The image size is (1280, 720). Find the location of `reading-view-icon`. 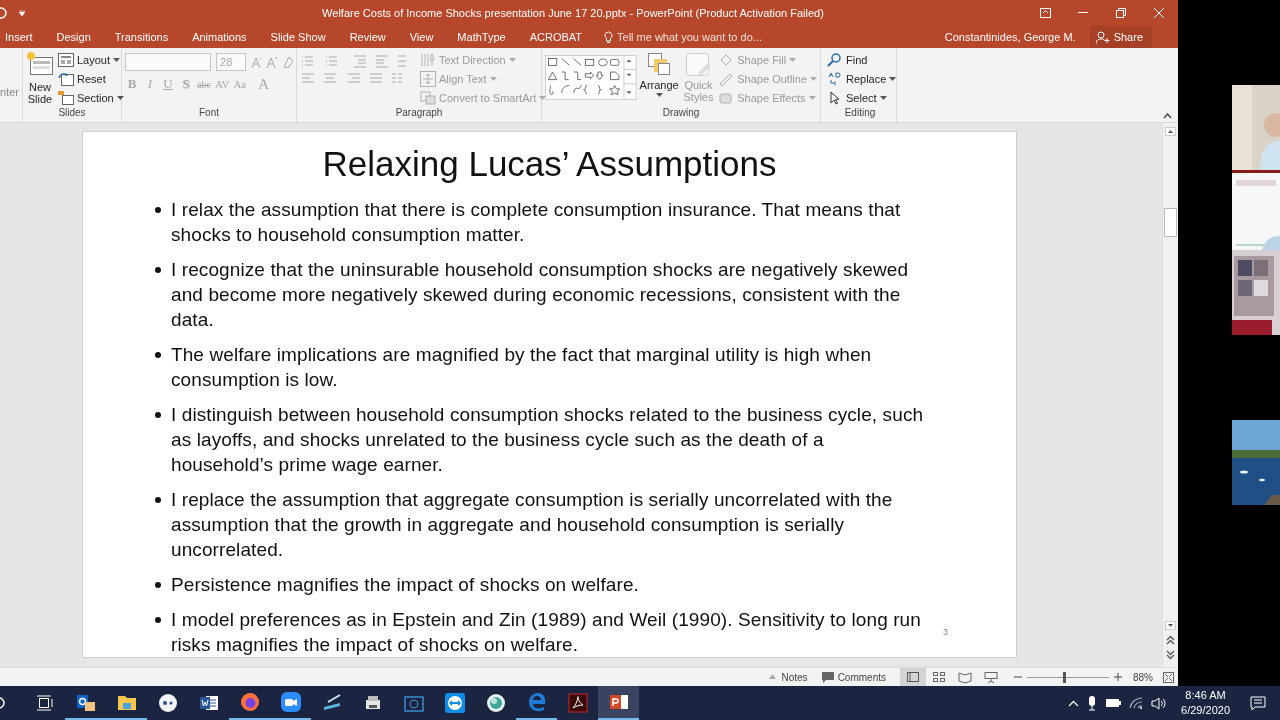

reading-view-icon is located at coordinates (965, 677).